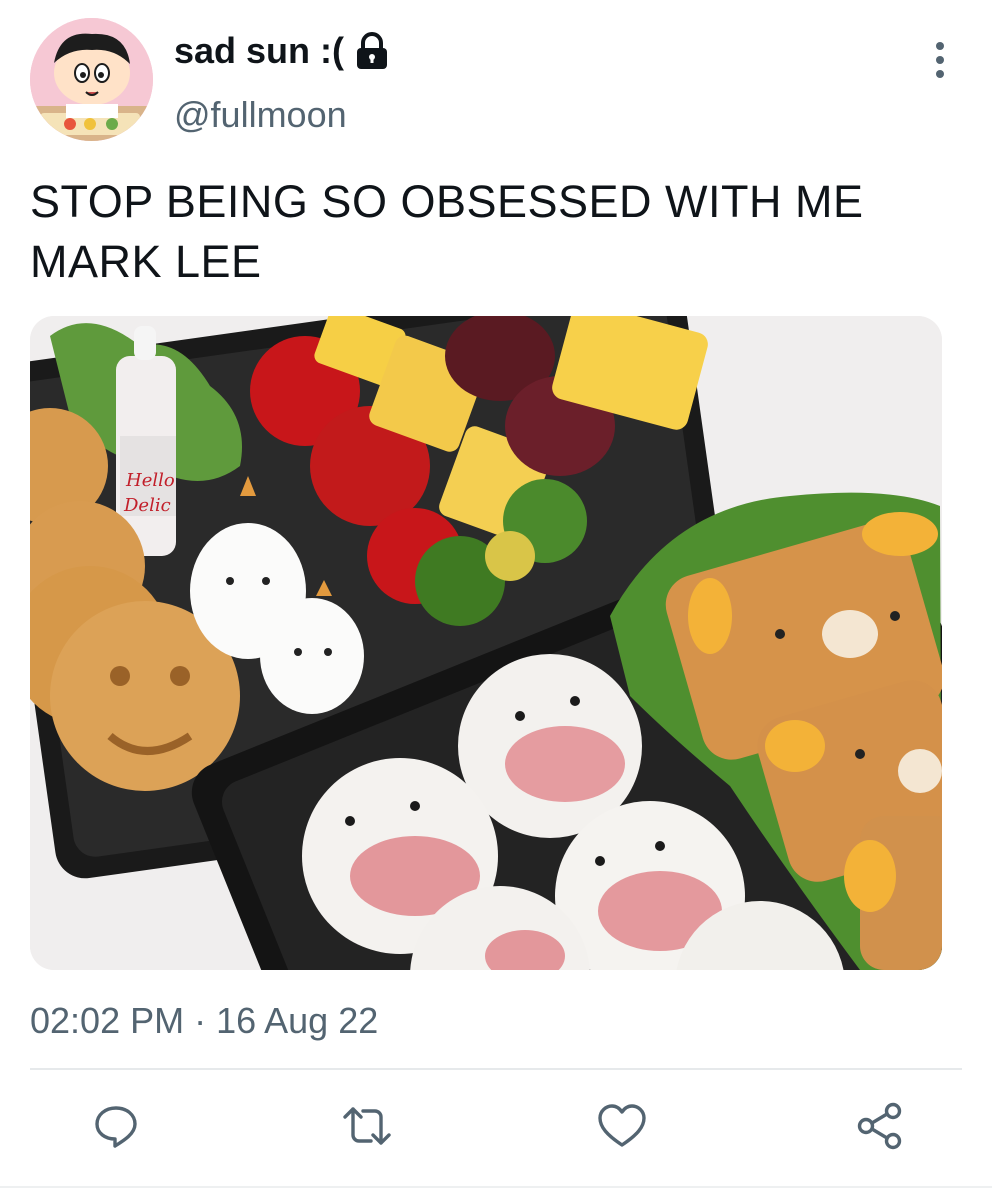  What do you see at coordinates (150, 480) in the screenshot?
I see `svg-text: Hello` at bounding box center [150, 480].